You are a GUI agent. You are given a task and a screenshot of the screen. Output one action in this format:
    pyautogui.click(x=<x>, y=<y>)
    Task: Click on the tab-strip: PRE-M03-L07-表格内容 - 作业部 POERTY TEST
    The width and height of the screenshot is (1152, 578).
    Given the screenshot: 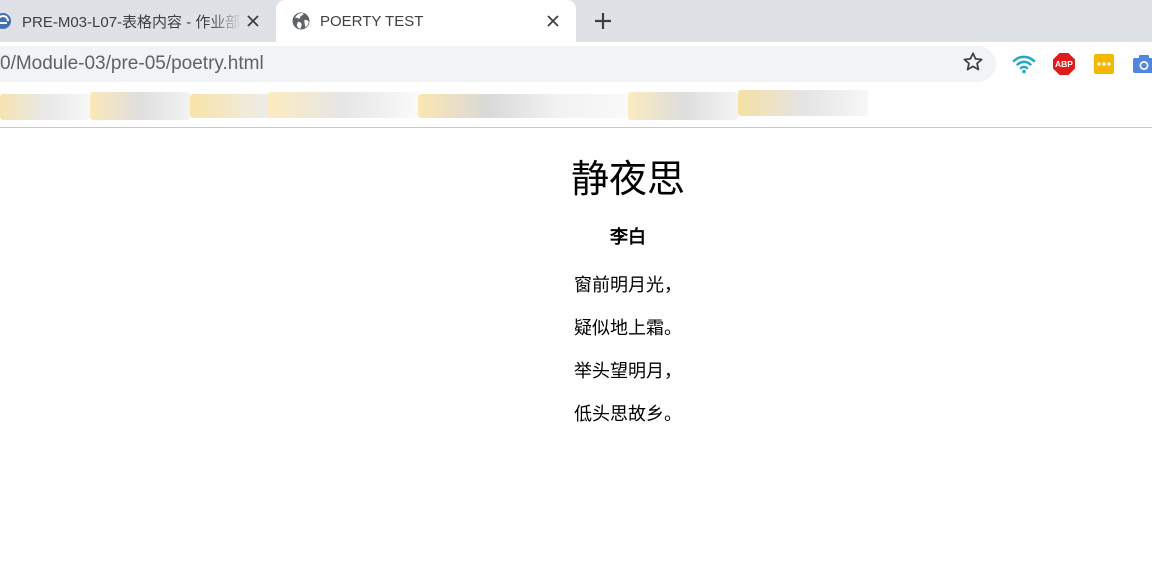 What is the action you would take?
    pyautogui.click(x=576, y=21)
    